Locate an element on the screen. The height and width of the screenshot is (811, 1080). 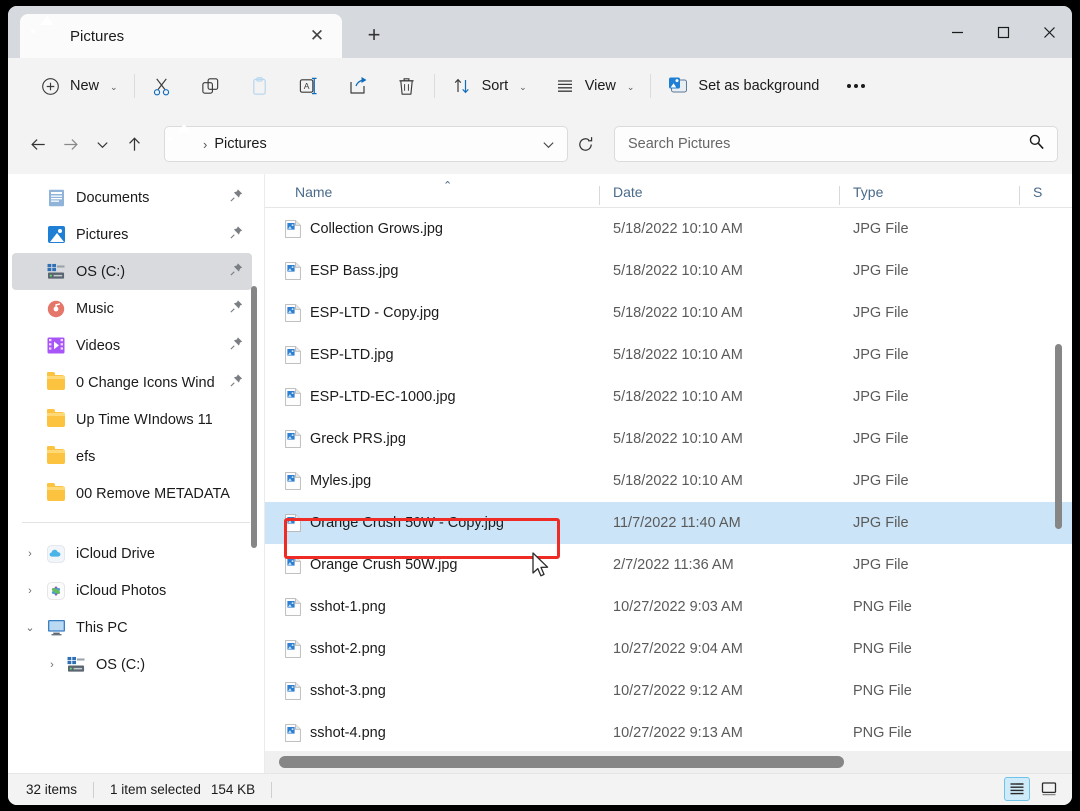
file-name: Orange Crush 50W.jpg is located at coordinates (384, 565).